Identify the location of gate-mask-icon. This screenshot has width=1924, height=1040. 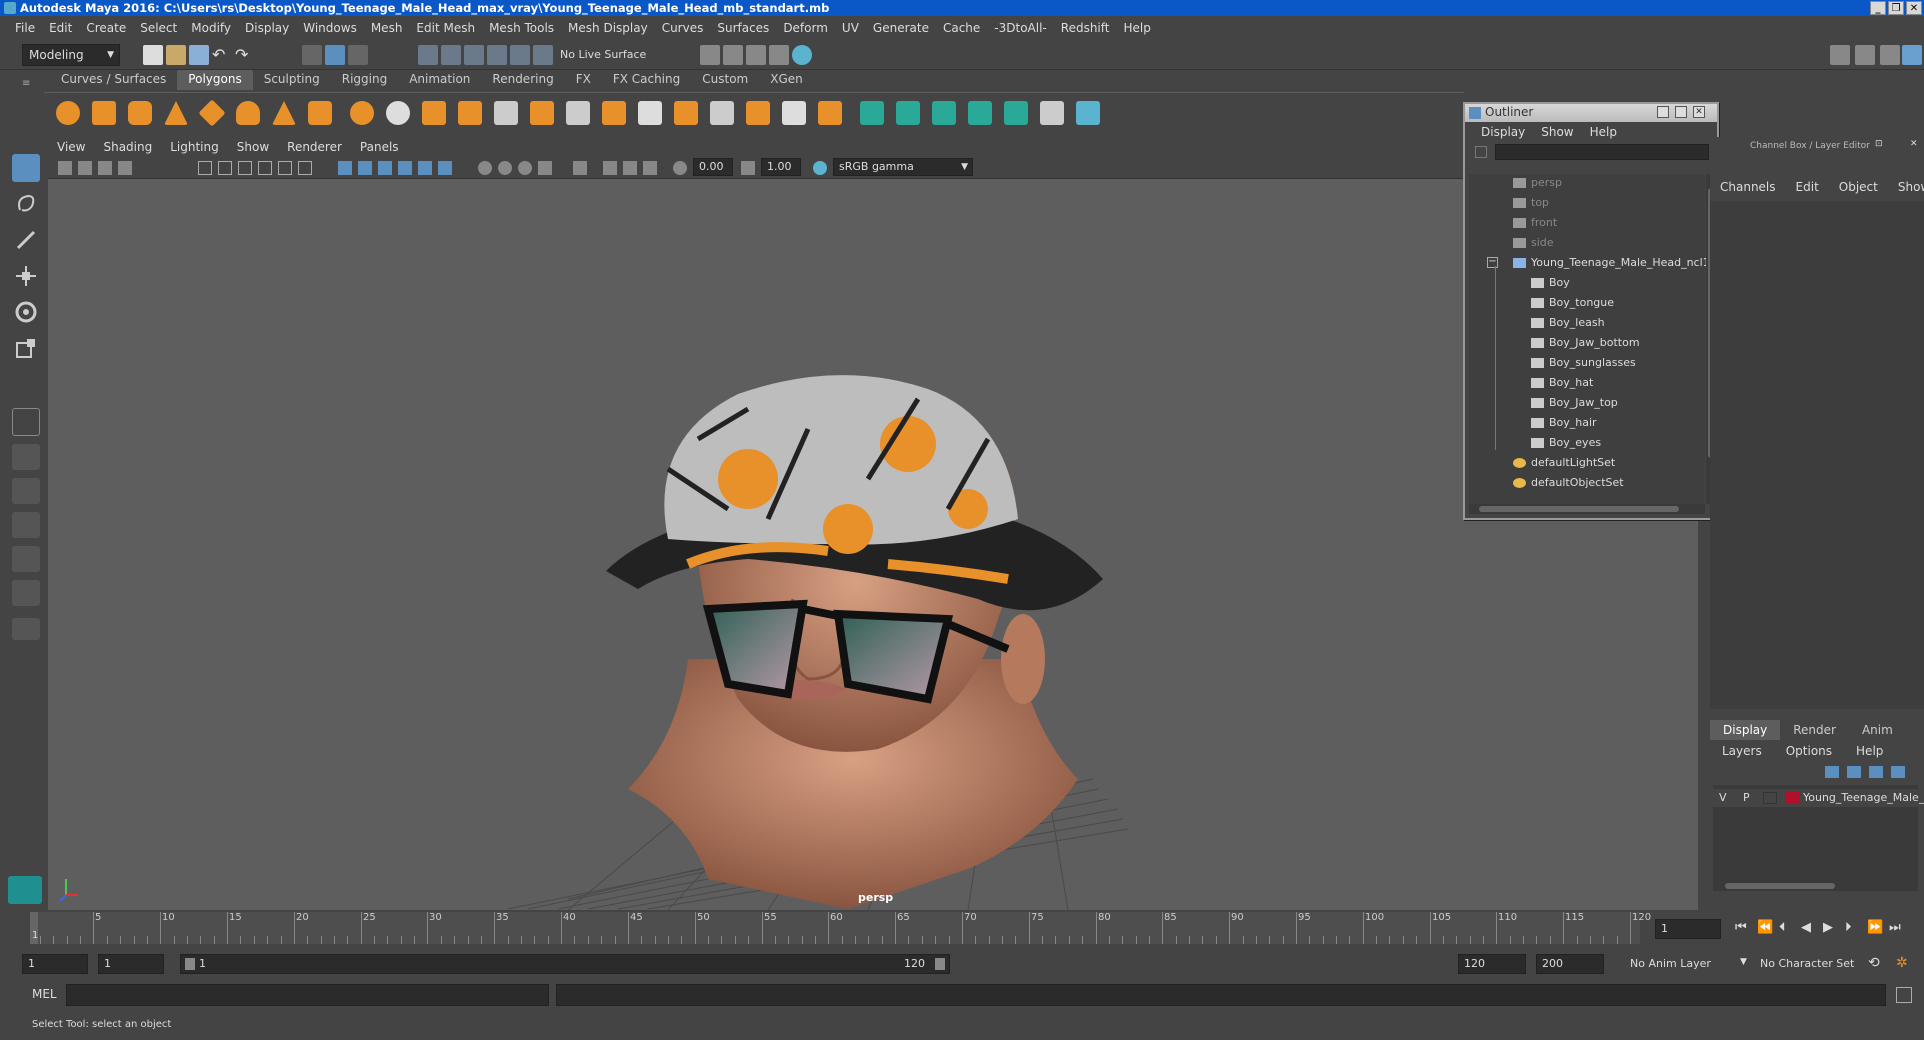
(265, 168).